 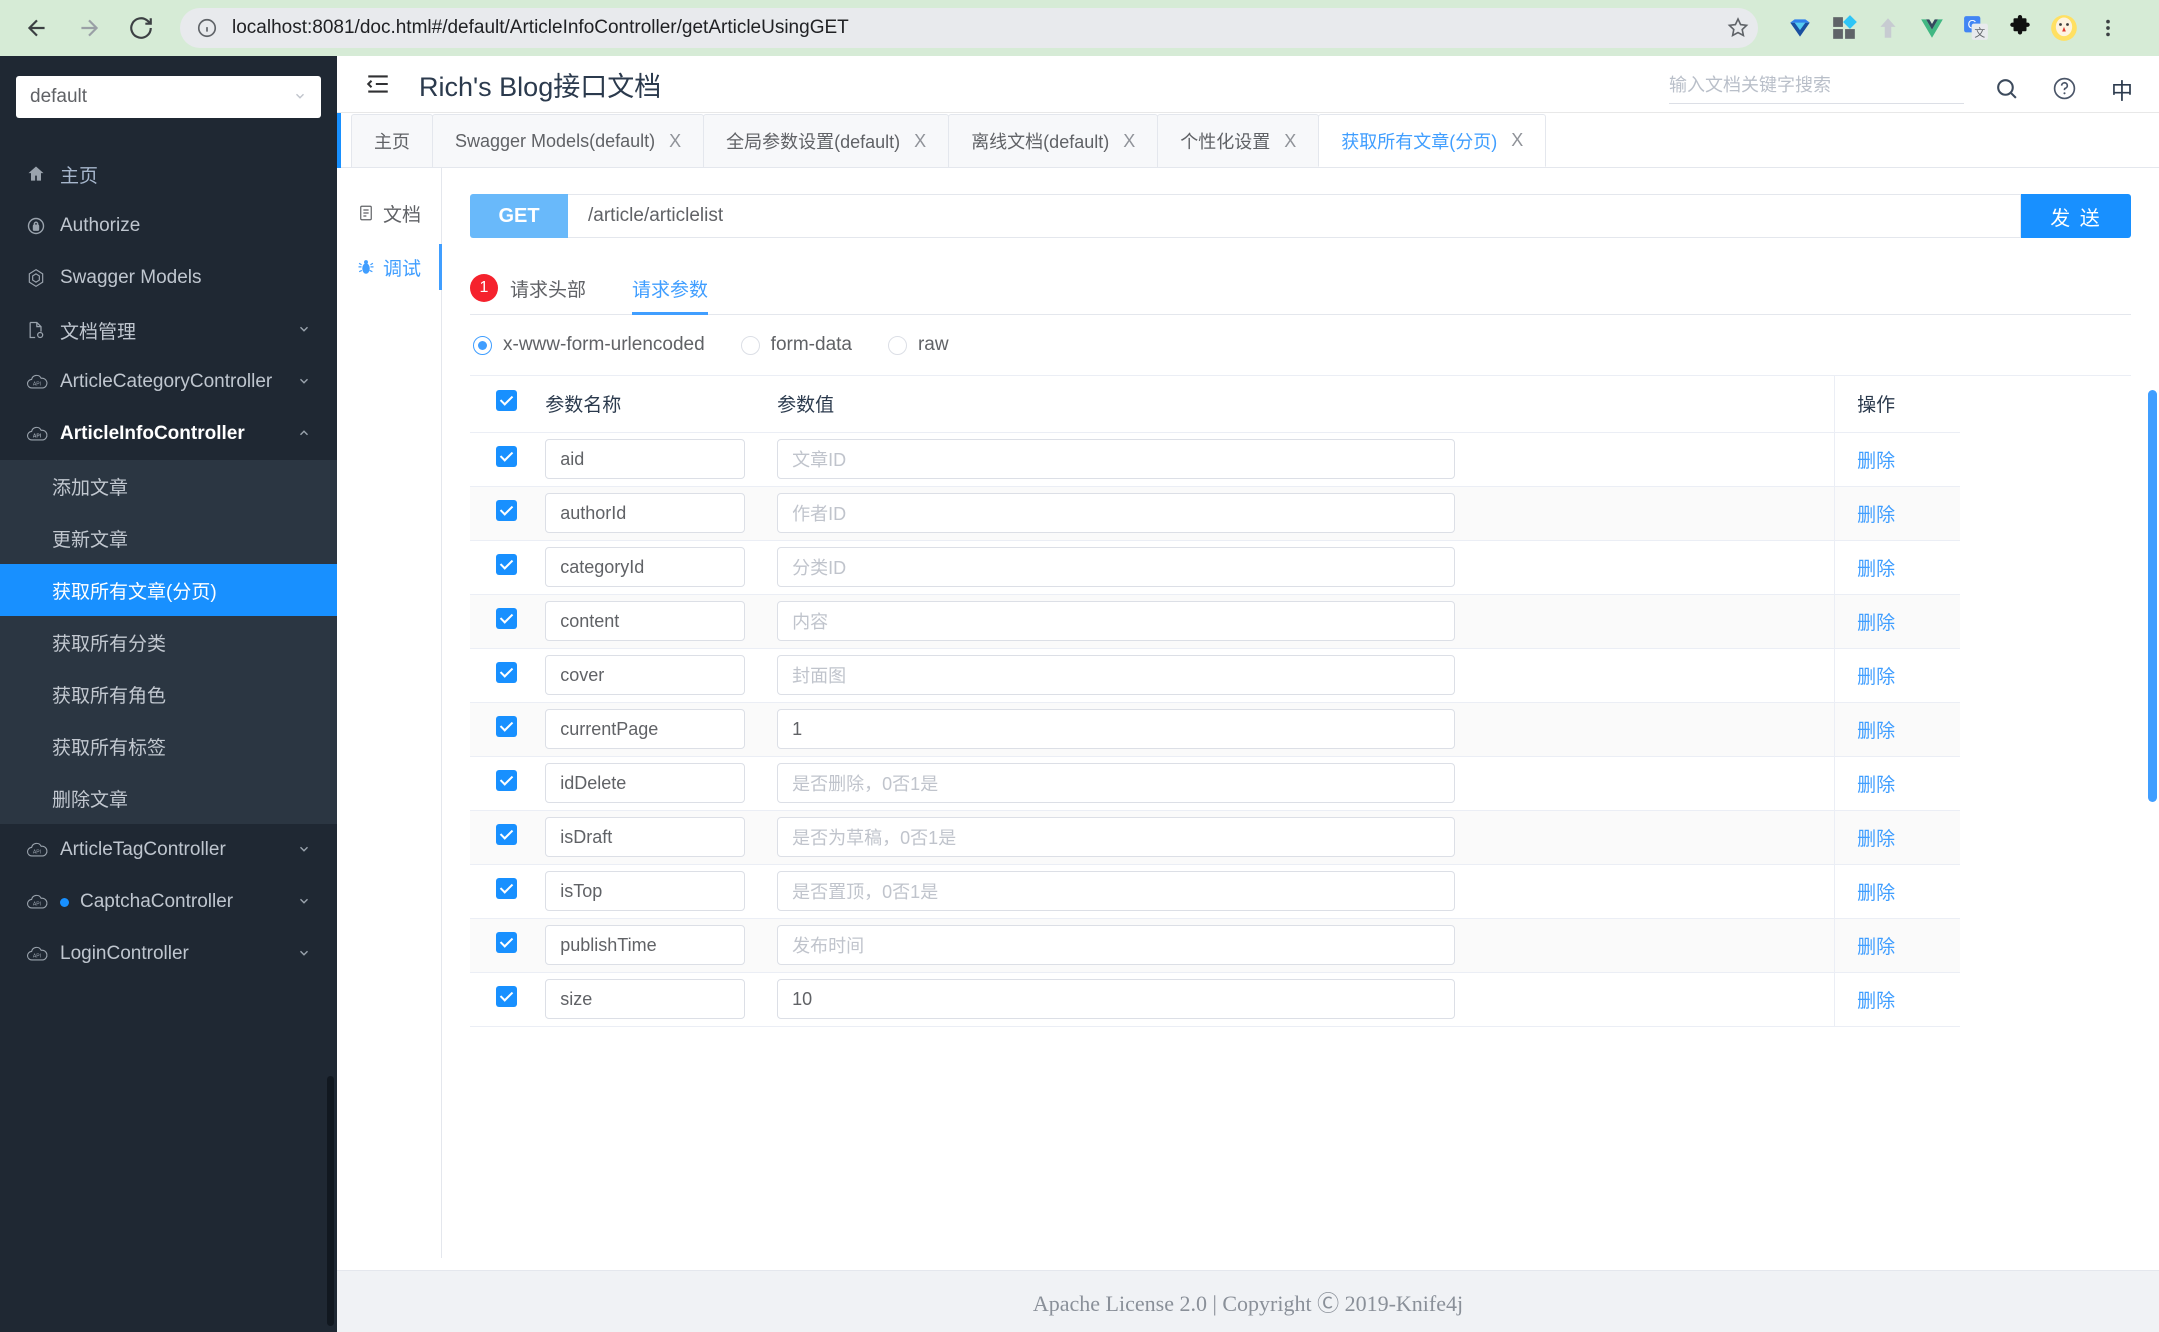 What do you see at coordinates (2076, 216) in the screenshot?
I see `send-button: 发 送` at bounding box center [2076, 216].